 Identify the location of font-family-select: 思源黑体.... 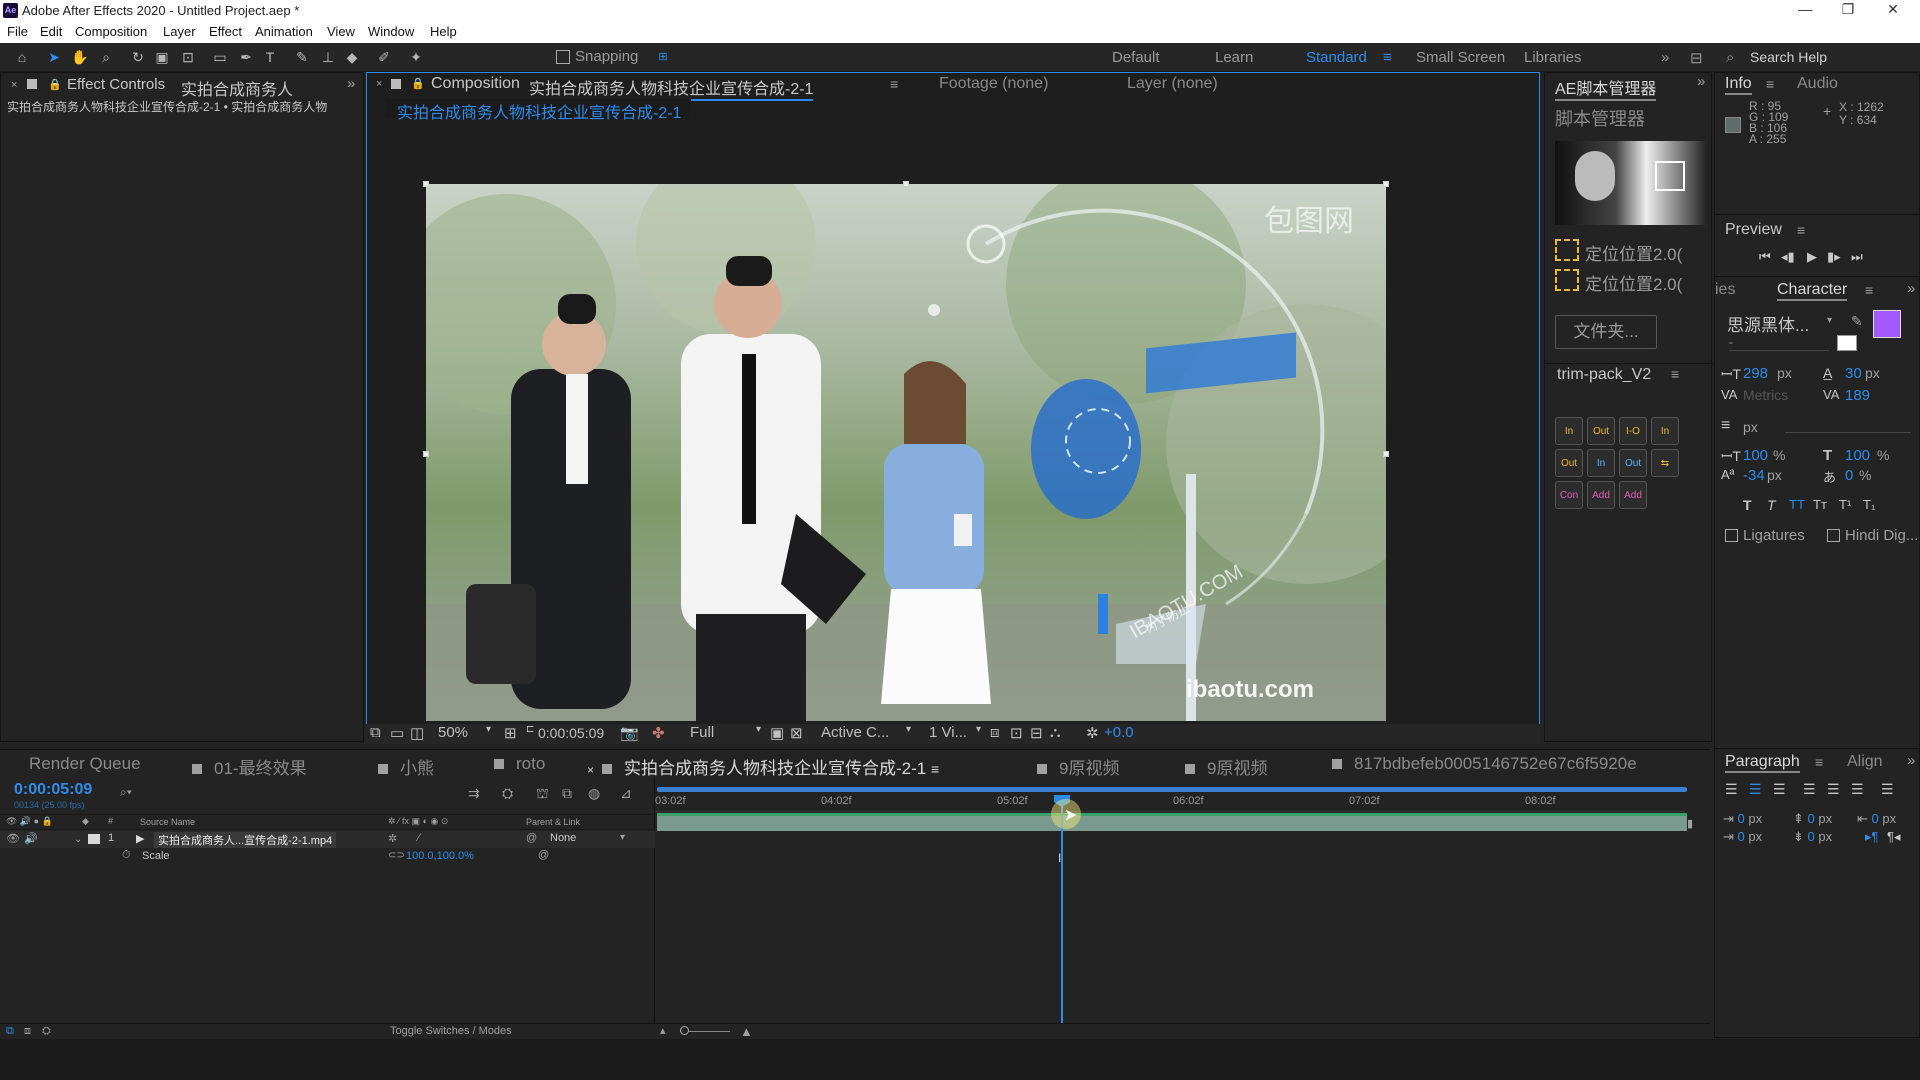
(1768, 323).